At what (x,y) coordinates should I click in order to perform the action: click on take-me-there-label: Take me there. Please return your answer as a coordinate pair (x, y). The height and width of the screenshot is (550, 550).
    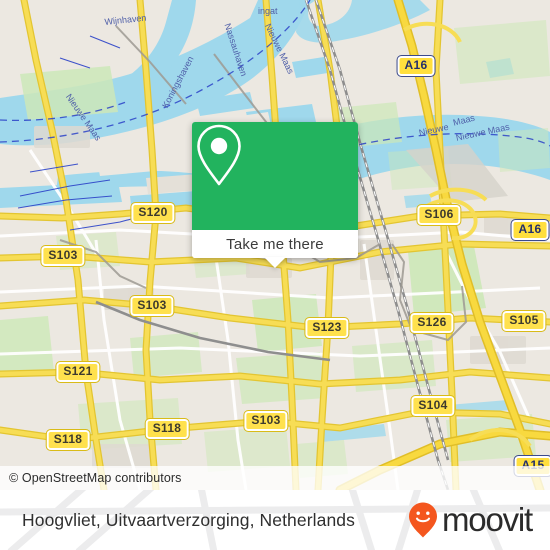
    Looking at the image, I should click on (275, 244).